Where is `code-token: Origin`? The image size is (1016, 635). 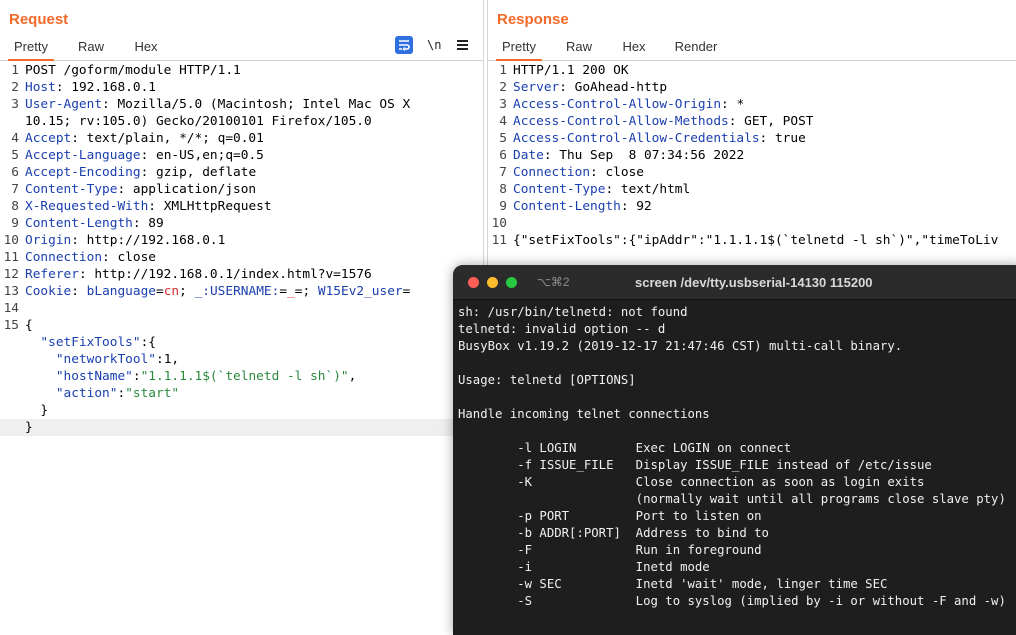
code-token: Origin is located at coordinates (48, 240).